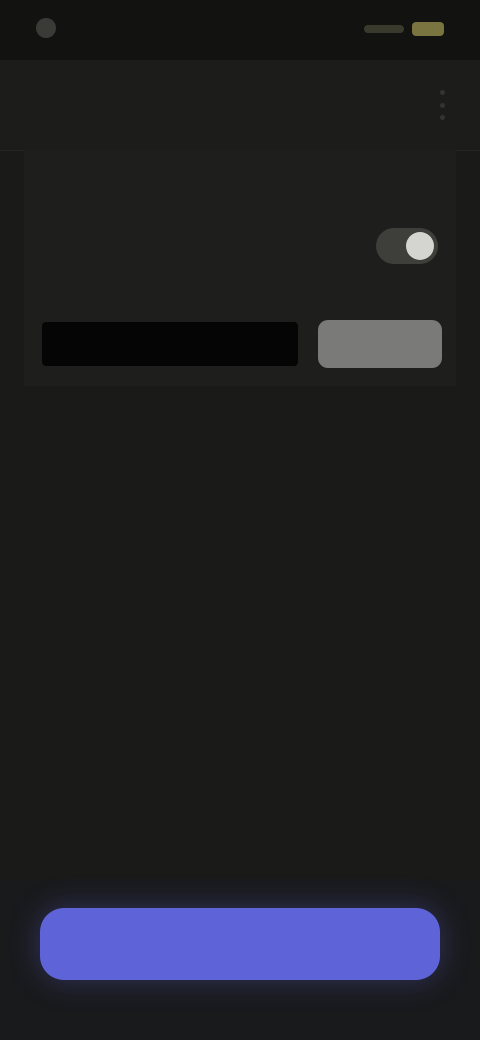 The width and height of the screenshot is (480, 1040). I want to click on status-right, so click(404, 29).